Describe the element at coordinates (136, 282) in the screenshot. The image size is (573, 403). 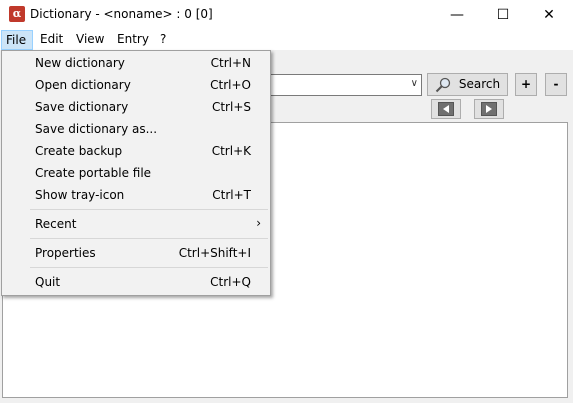
I see `menu-item-quit: Quit Ctrl+Q` at that location.